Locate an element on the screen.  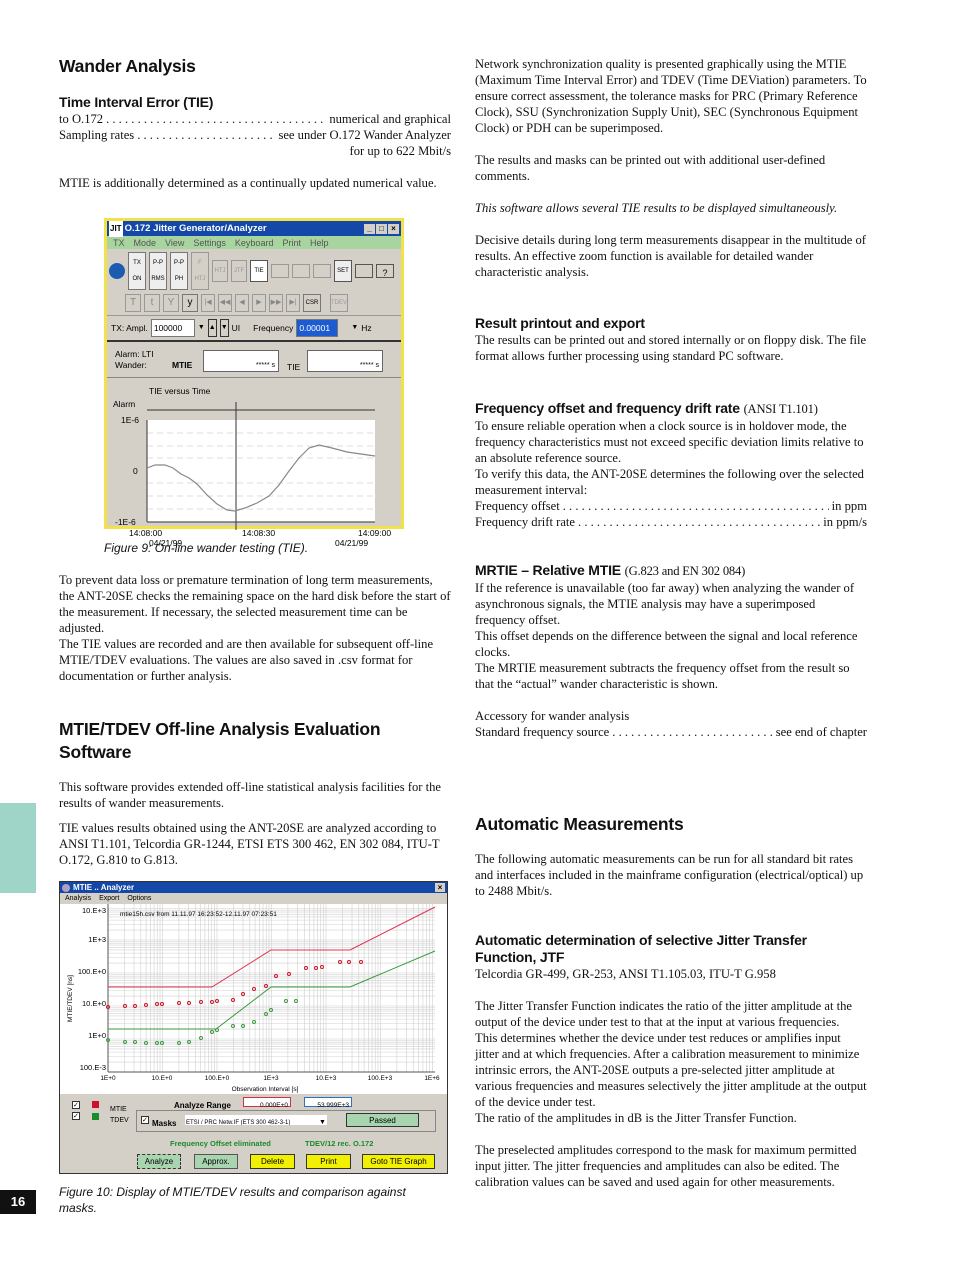
pp-ph-button: P-P PH is located at coordinates (179, 271).